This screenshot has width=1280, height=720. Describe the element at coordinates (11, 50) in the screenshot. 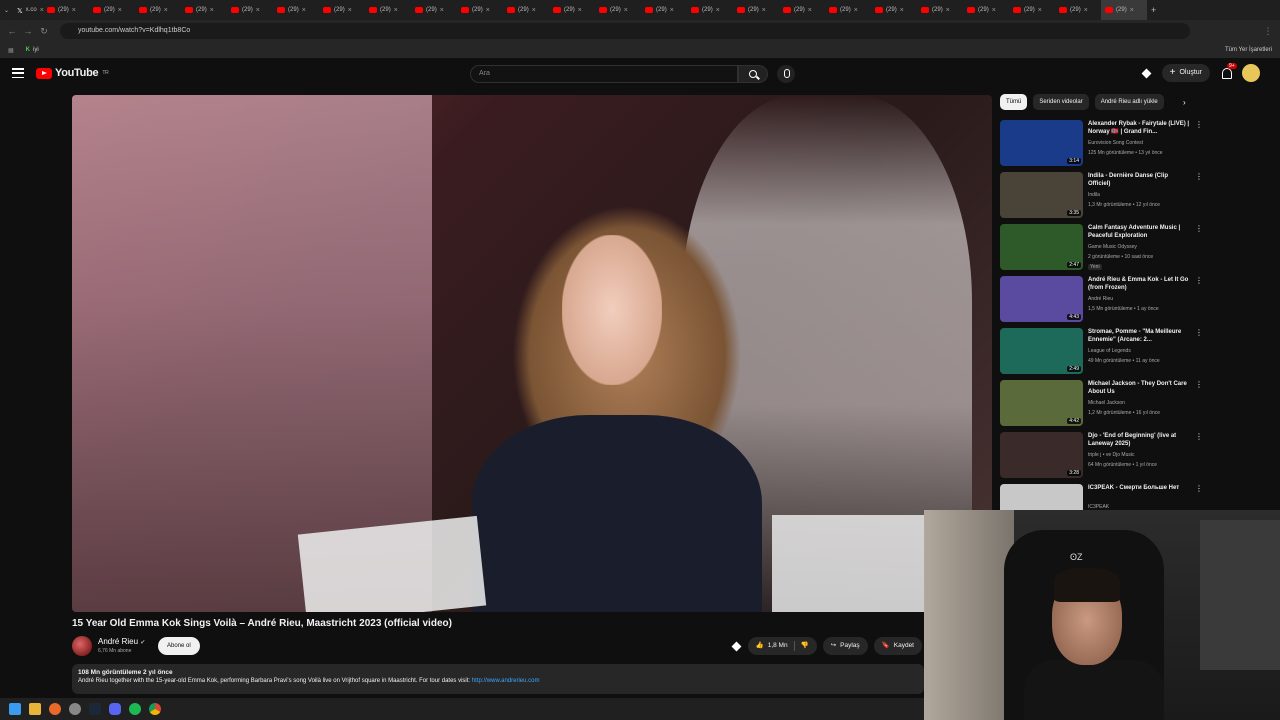

I see `apps-icon: ▦` at that location.